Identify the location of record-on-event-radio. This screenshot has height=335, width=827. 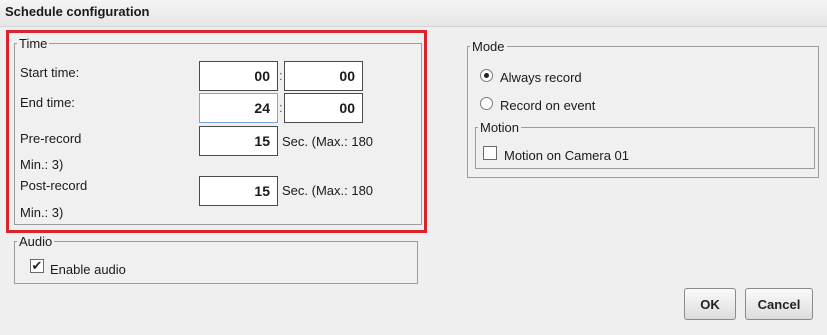
(486, 103).